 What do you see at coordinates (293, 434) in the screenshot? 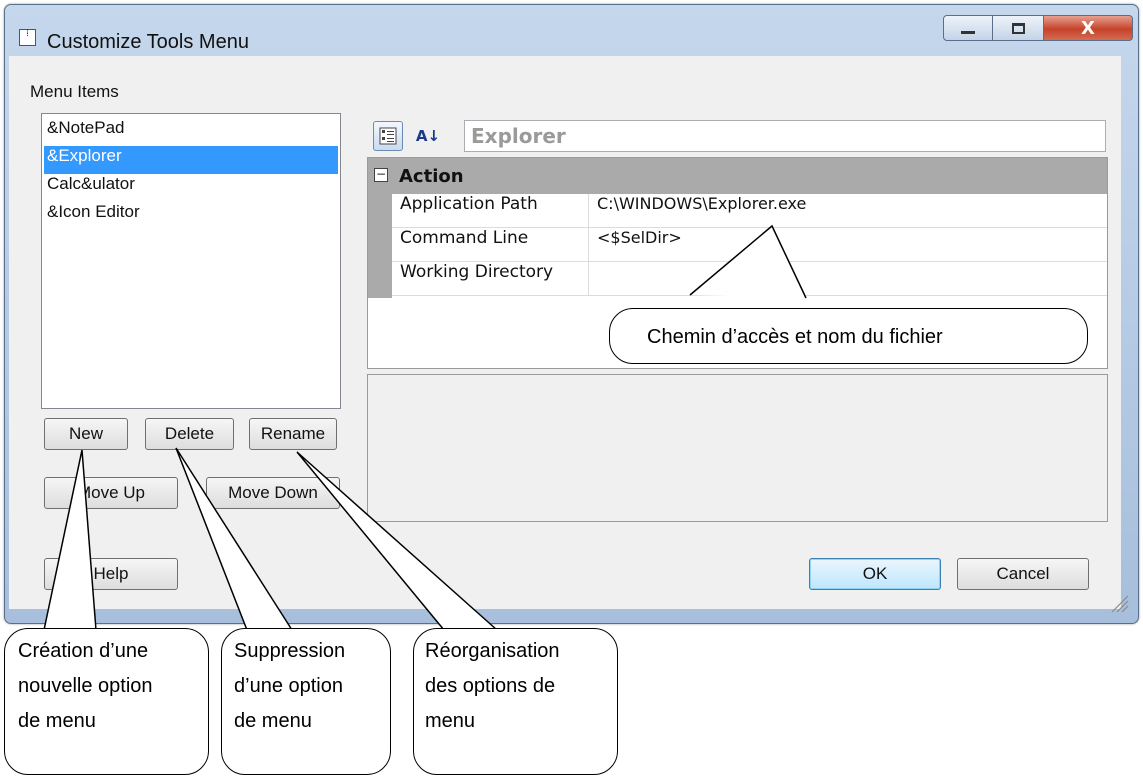
I see `rename-button: Rename` at bounding box center [293, 434].